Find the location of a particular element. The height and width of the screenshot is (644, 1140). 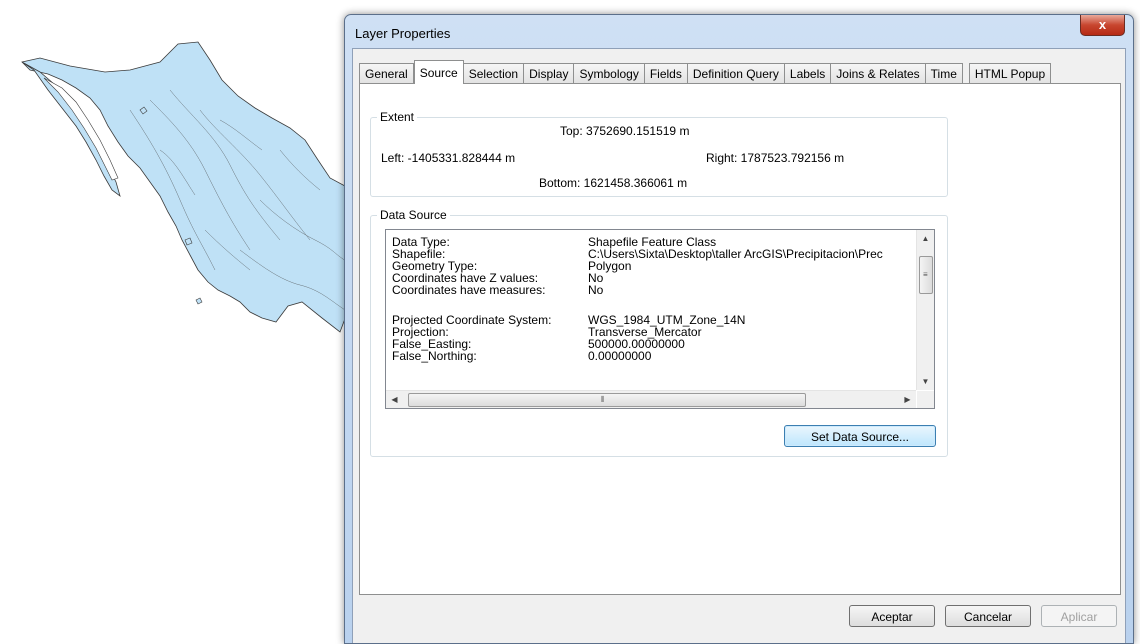

apply-button: Aplicar is located at coordinates (1079, 616).